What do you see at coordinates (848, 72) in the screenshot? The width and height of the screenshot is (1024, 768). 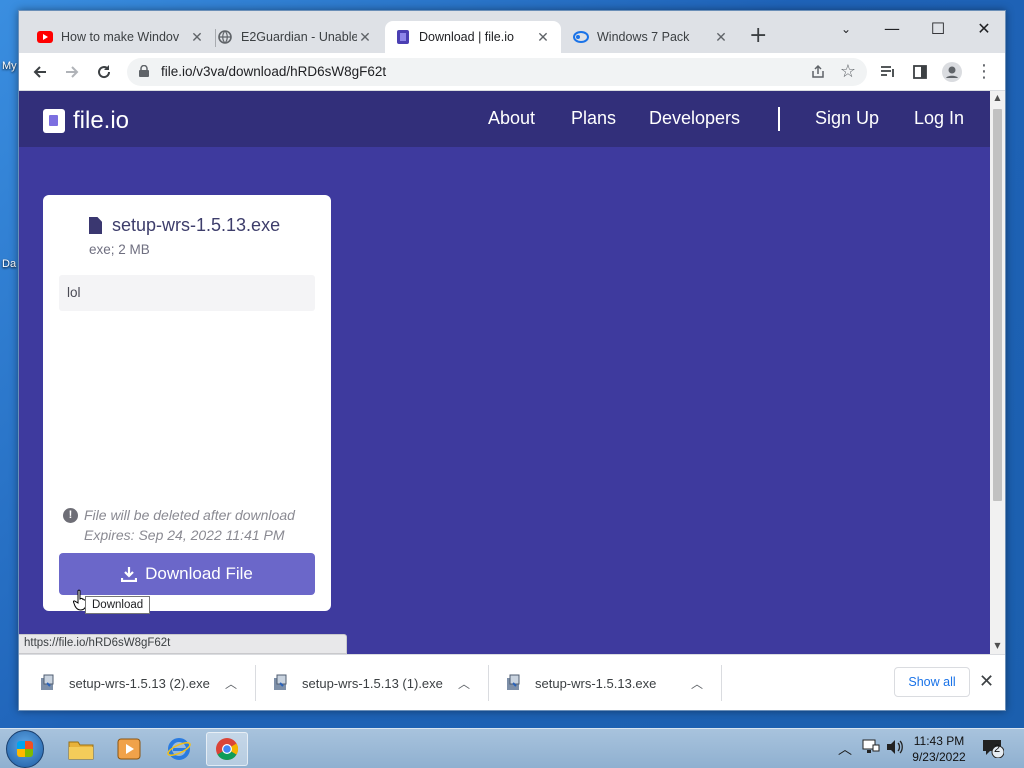 I see `bookmark-star-icon: ☆` at bounding box center [848, 72].